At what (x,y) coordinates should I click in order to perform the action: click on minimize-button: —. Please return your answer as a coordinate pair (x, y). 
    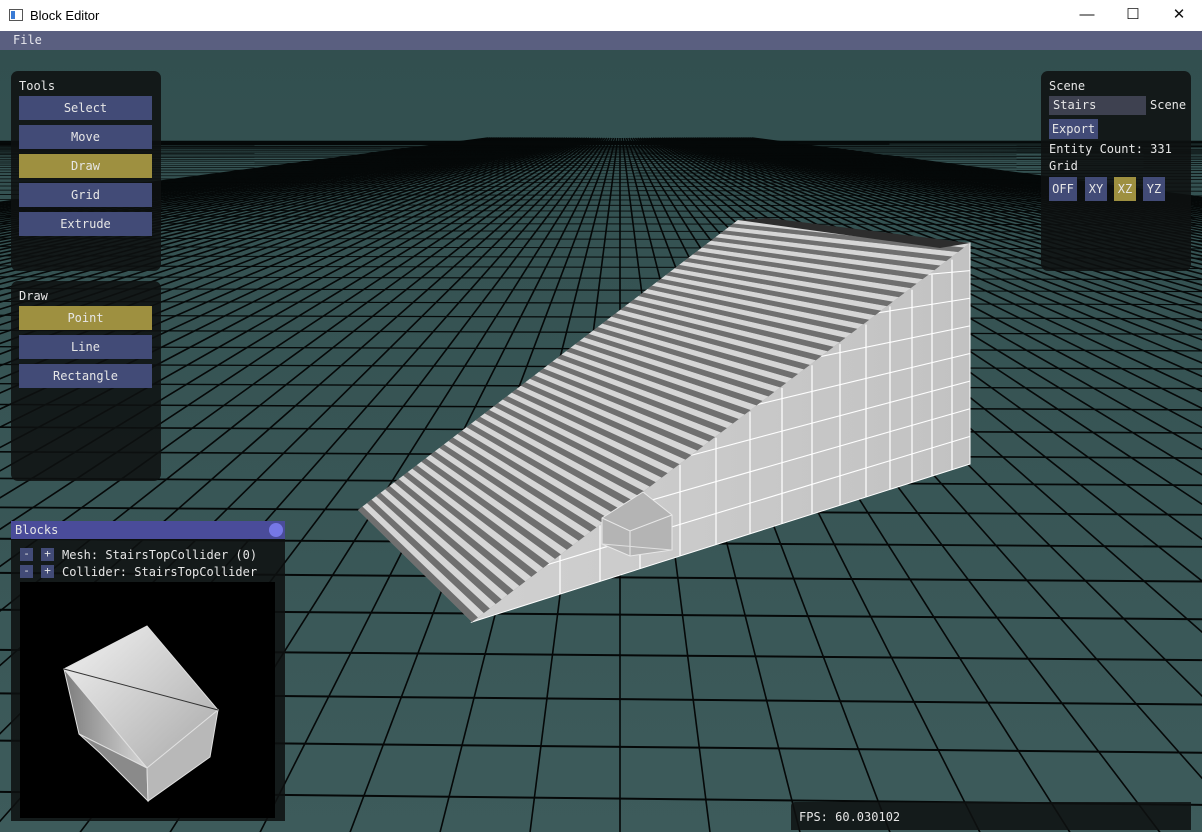
    Looking at the image, I should click on (1087, 15).